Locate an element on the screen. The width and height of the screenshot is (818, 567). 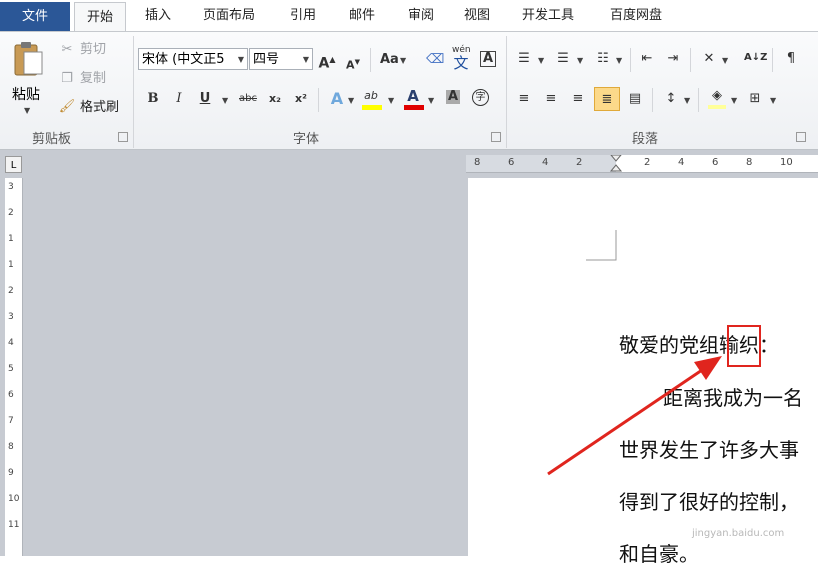
phonetic-guide-button: wén 文 is located at coordinates (461, 59).